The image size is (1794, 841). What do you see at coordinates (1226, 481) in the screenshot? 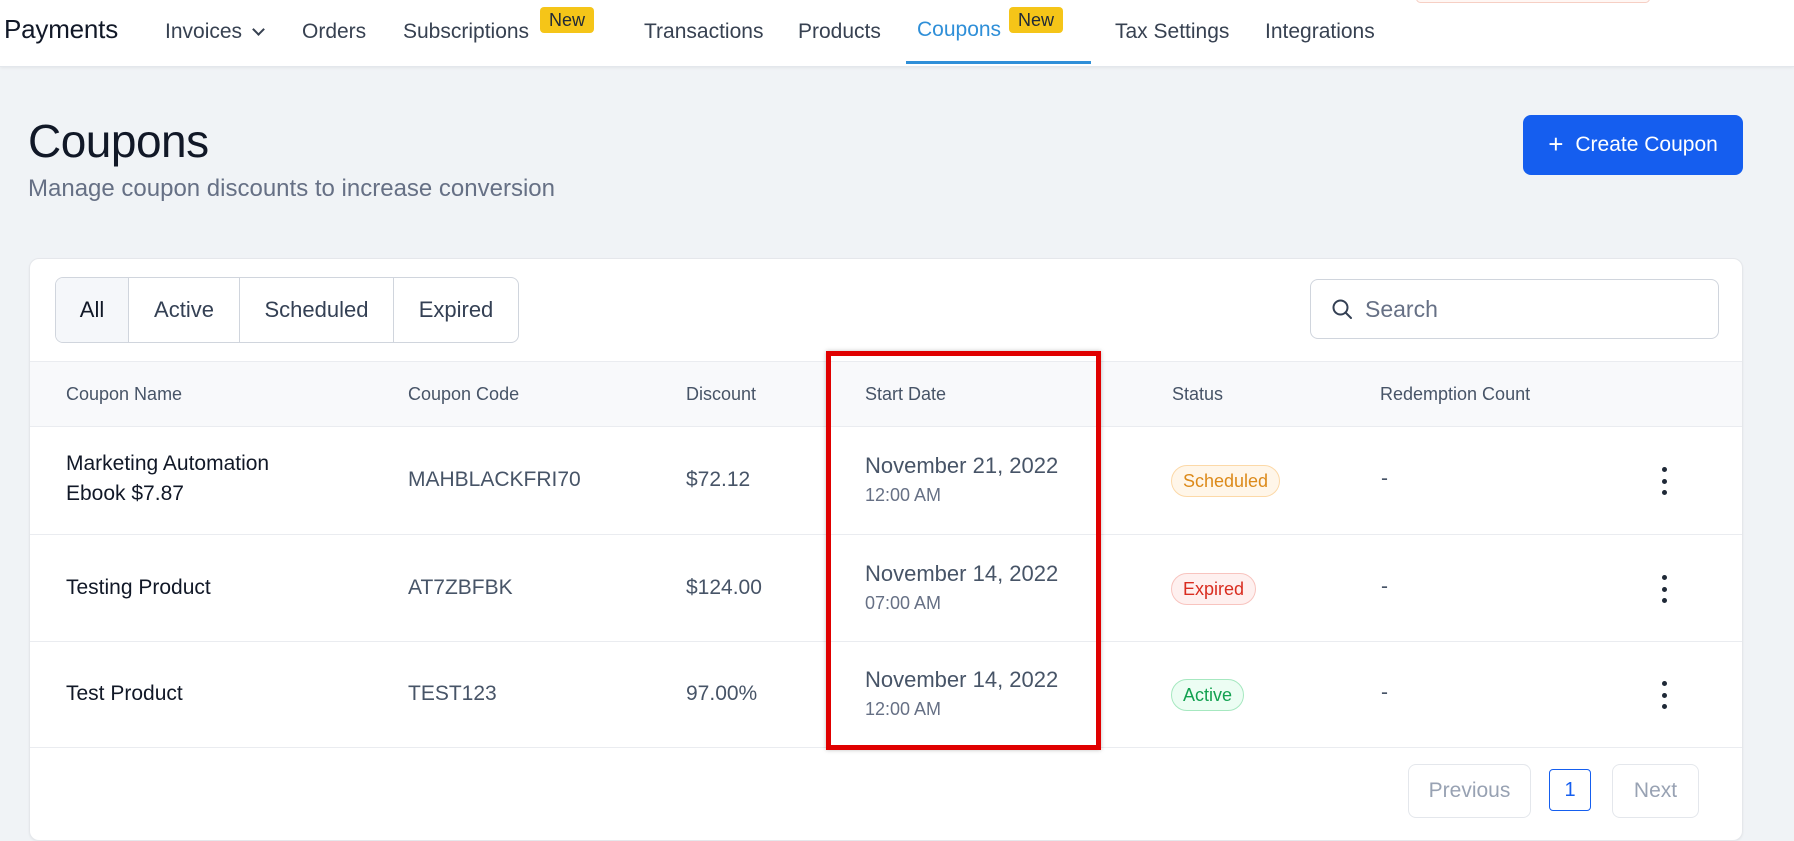
I see `status-badge: Scheduled` at bounding box center [1226, 481].